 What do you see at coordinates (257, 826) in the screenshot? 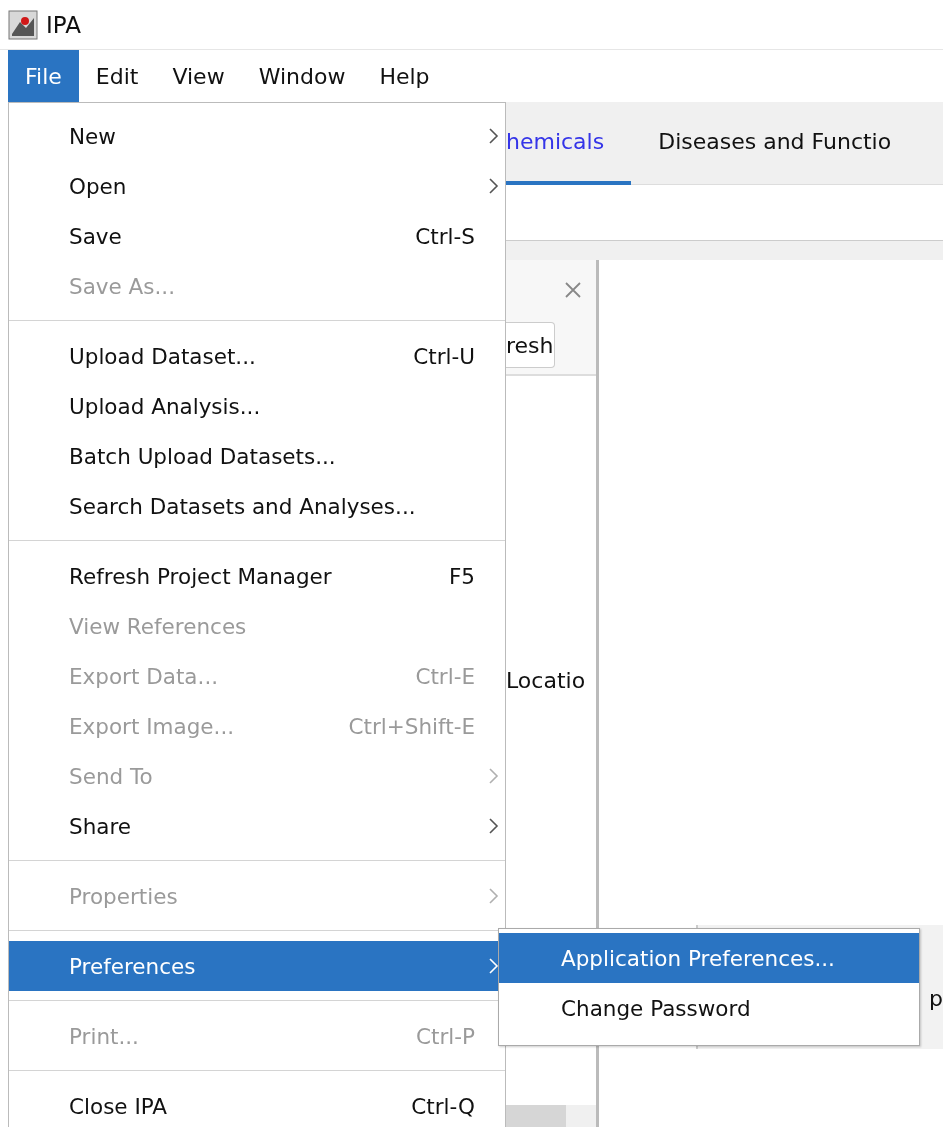
I see `menu-item: Share` at bounding box center [257, 826].